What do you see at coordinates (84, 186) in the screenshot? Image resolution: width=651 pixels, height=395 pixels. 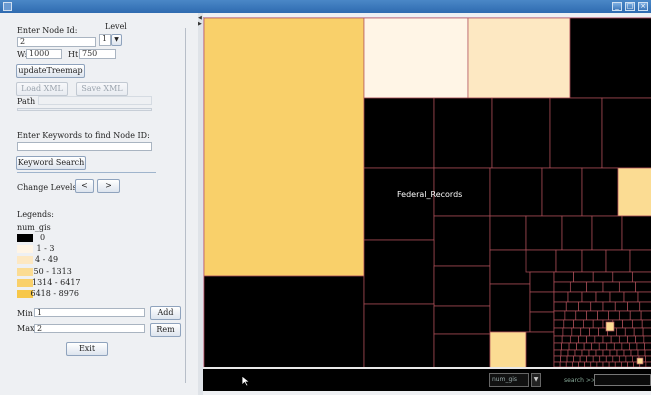 I see `prev-level-button: <` at bounding box center [84, 186].